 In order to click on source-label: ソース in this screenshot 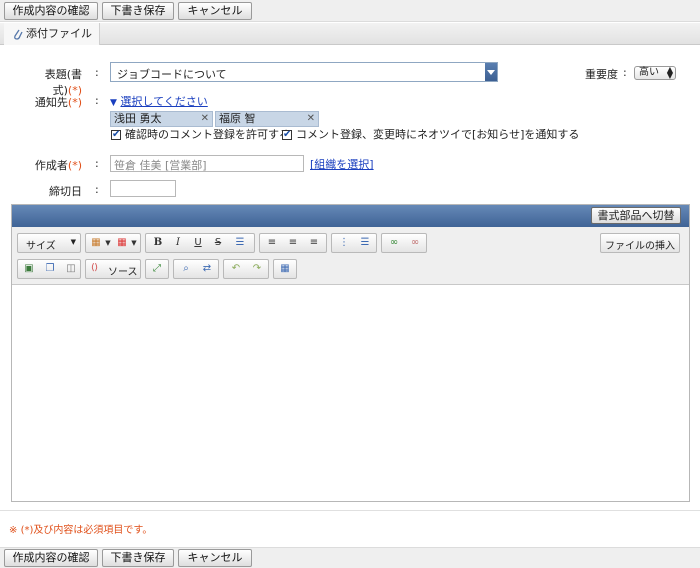, I will do `click(123, 272)`.